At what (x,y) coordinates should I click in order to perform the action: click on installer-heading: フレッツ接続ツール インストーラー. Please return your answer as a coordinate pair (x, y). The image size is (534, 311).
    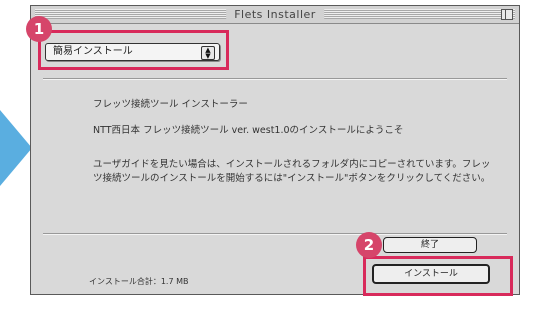
    Looking at the image, I should click on (170, 104).